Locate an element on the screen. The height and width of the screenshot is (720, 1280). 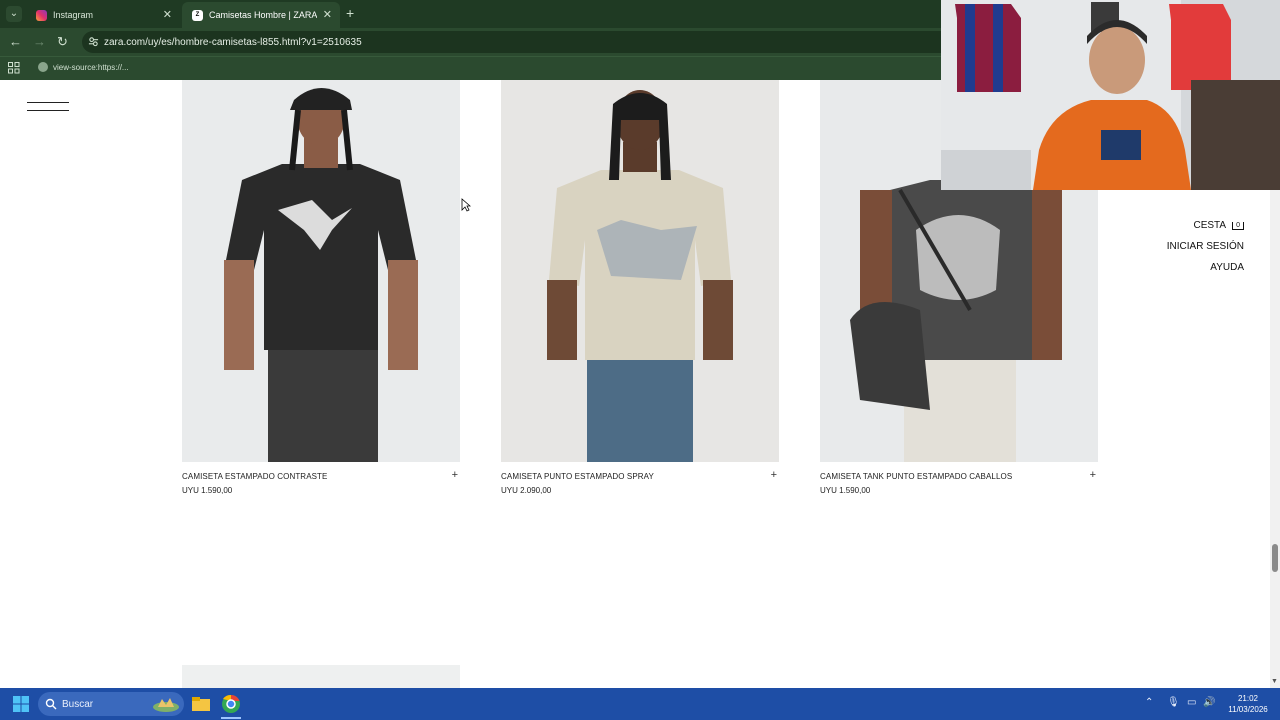
file-explorer-icon is located at coordinates (201, 704).